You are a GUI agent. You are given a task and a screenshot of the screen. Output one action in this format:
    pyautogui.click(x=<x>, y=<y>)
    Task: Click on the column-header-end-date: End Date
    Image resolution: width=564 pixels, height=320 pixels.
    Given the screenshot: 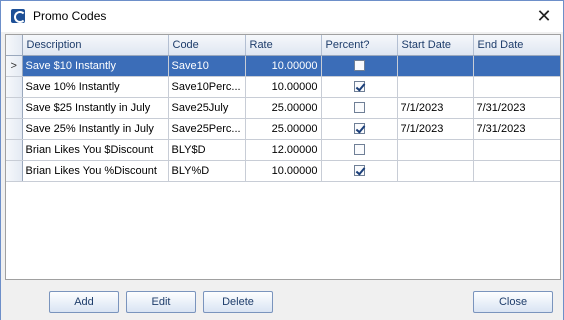 What is the action you would take?
    pyautogui.click(x=516, y=45)
    